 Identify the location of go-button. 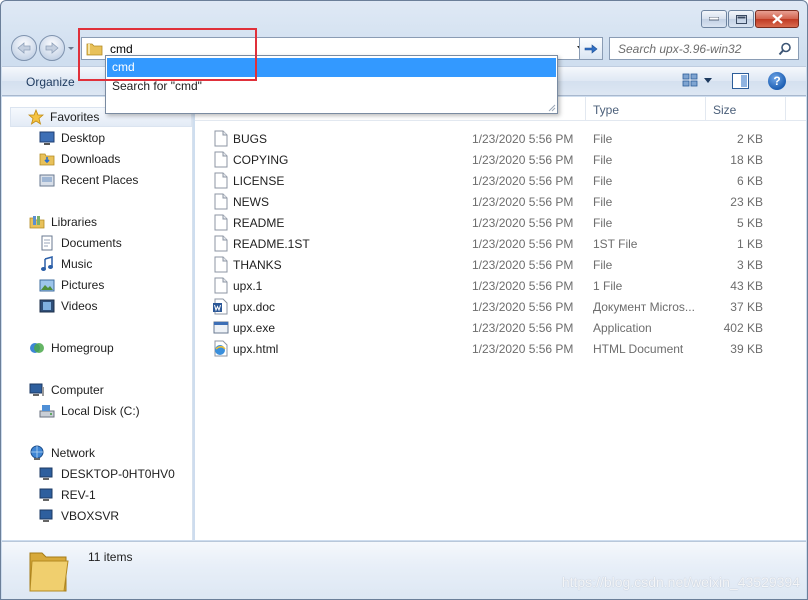
(591, 48).